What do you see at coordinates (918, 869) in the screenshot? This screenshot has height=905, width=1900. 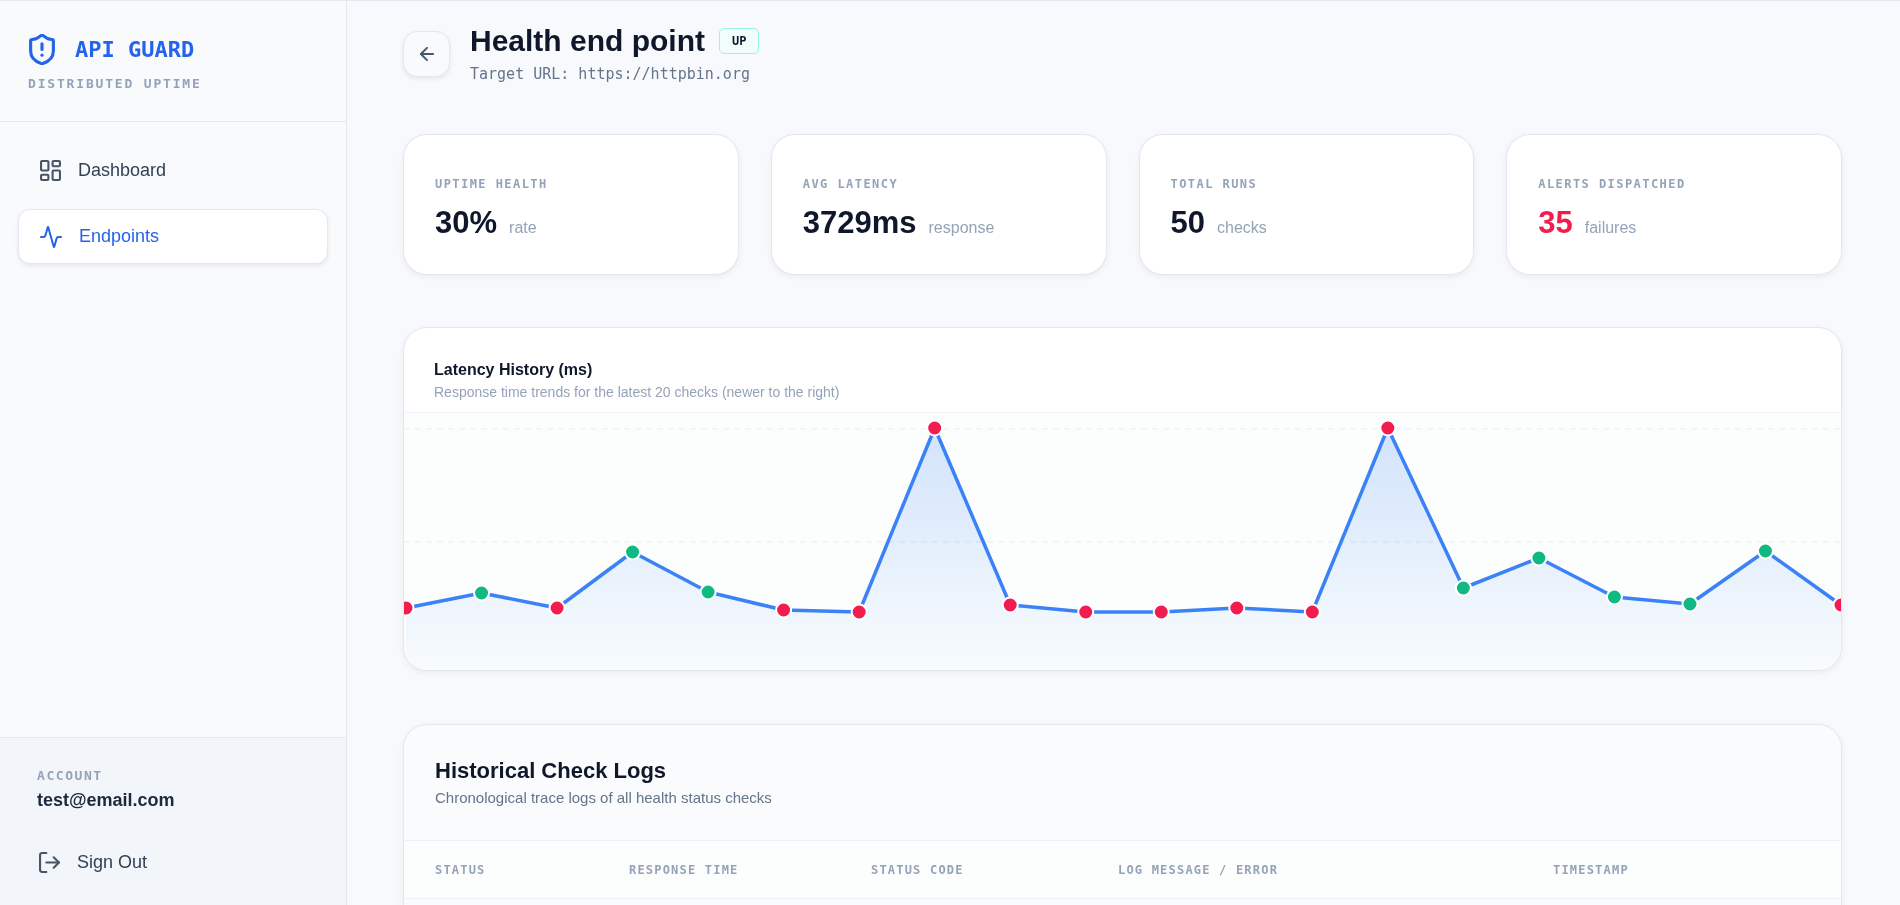 I see `column-header: STATUS CODE` at bounding box center [918, 869].